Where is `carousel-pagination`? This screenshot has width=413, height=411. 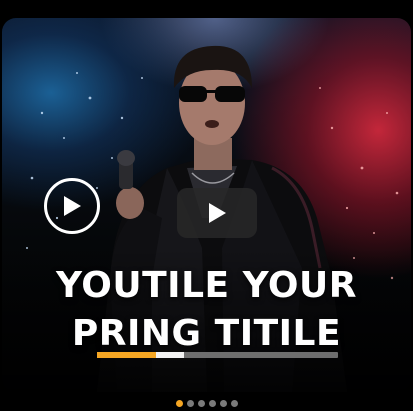
carousel-pagination is located at coordinates (206, 403).